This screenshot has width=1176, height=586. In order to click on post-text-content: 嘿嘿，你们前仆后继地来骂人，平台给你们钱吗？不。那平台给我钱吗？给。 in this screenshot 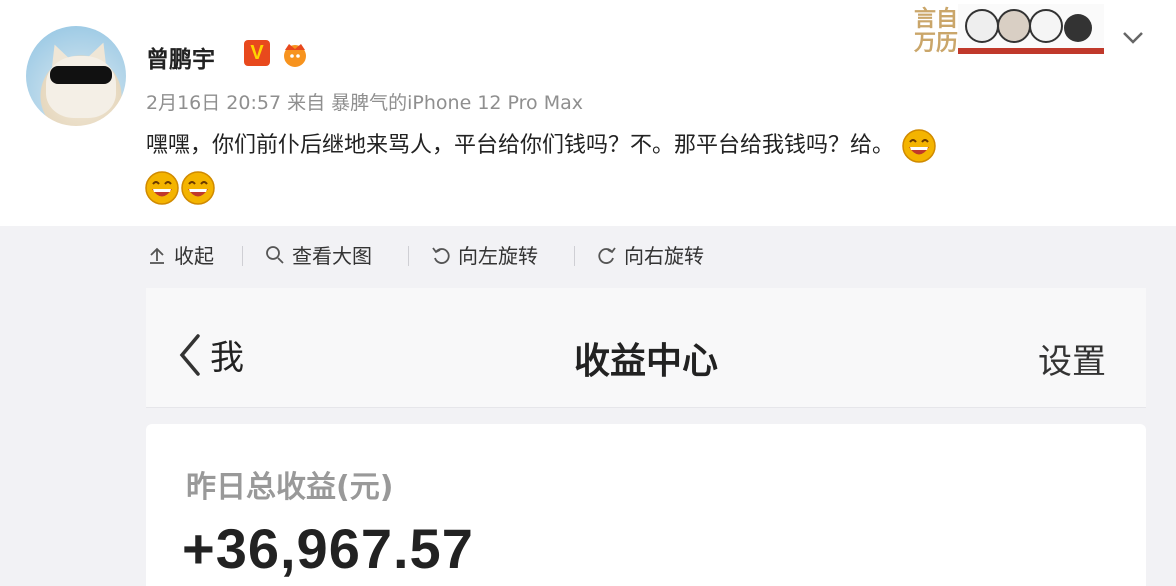, I will do `click(520, 145)`.